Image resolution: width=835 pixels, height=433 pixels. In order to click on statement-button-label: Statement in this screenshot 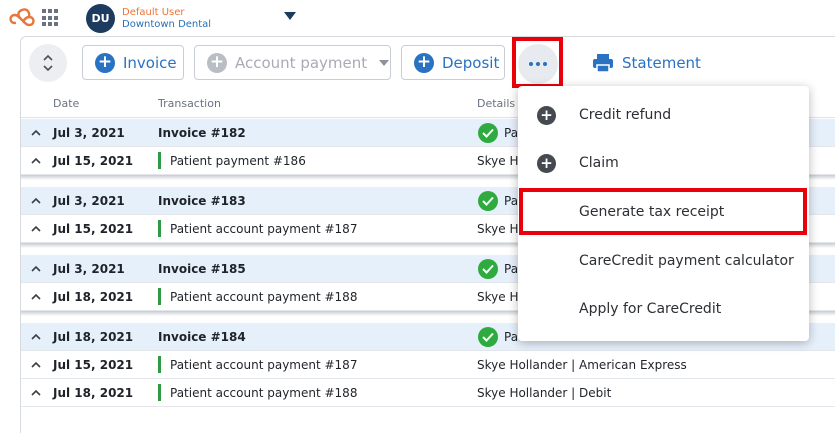, I will do `click(661, 63)`.